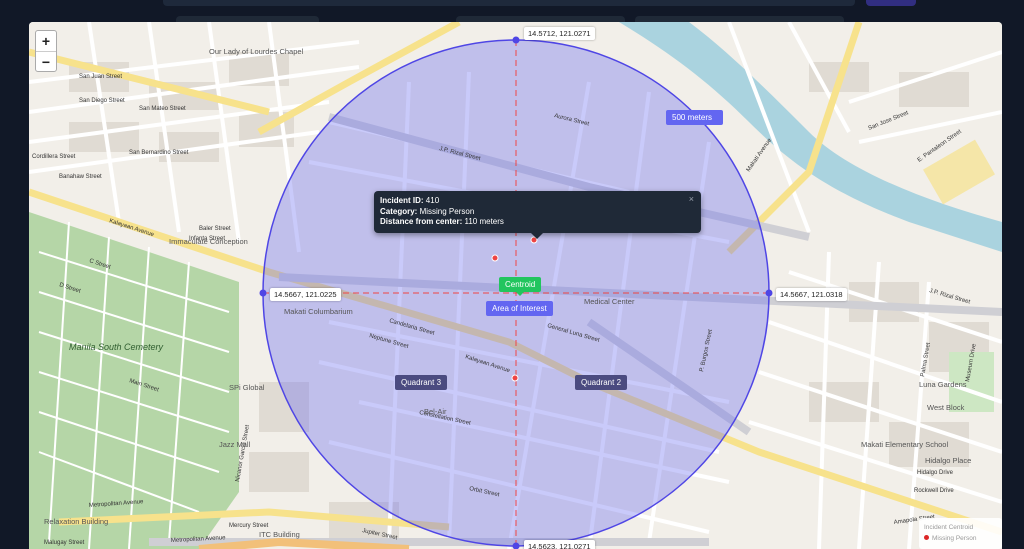 The image size is (1024, 549). Describe the element at coordinates (891, 3) in the screenshot. I see `toolbar-accent-right` at that location.